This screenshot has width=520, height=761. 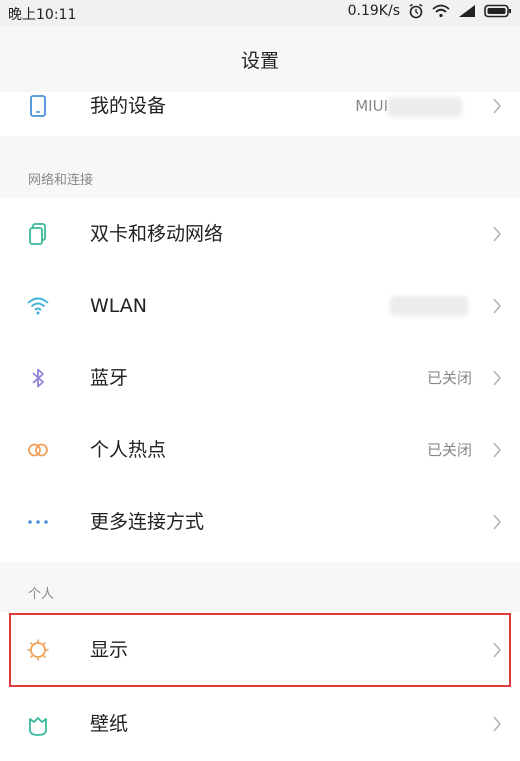 I want to click on settings-row-wlan: WLAN, so click(x=260, y=306).